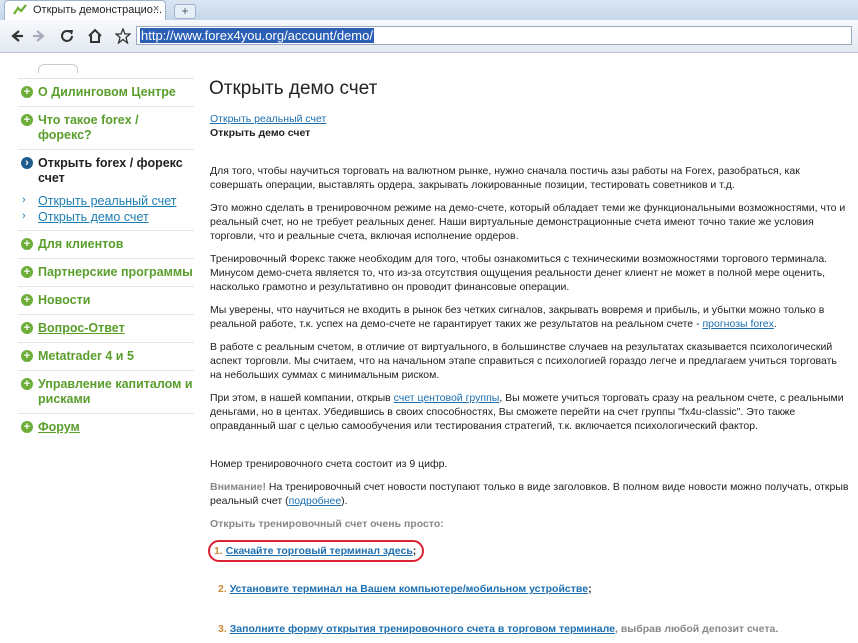  I want to click on open-real-link-row: Открыть реальный счет, so click(530, 119).